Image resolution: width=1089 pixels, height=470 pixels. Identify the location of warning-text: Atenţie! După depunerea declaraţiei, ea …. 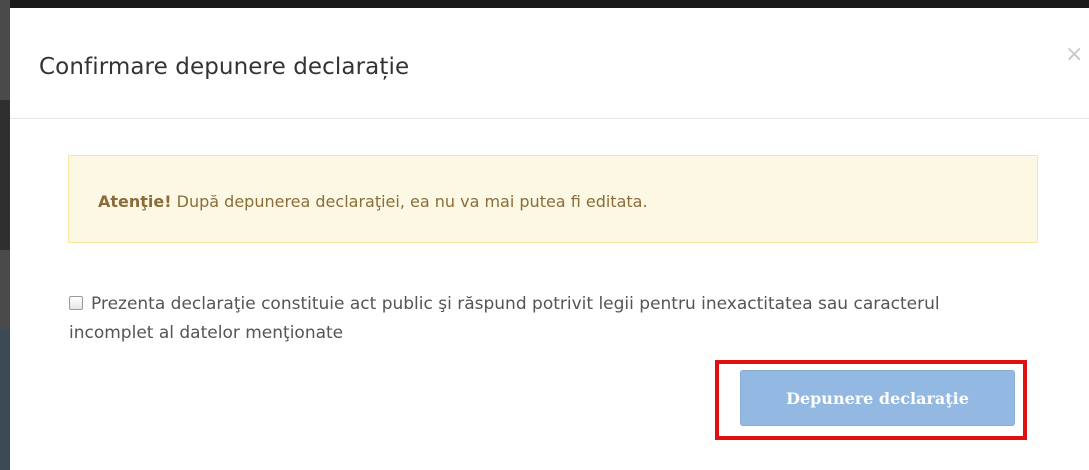
(373, 201).